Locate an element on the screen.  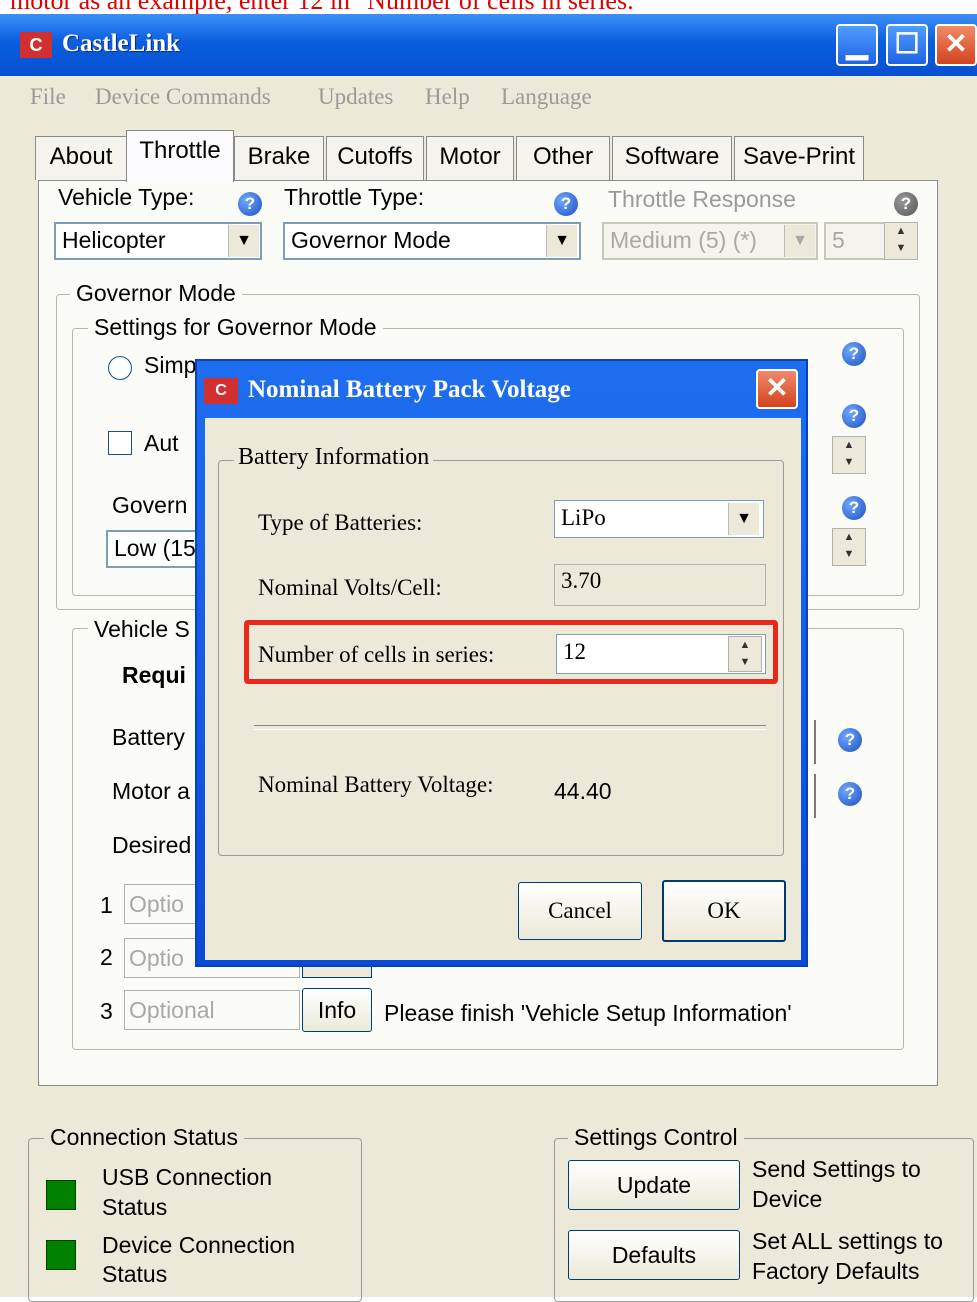
throttle-type-value: Governor Mode is located at coordinates (371, 240).